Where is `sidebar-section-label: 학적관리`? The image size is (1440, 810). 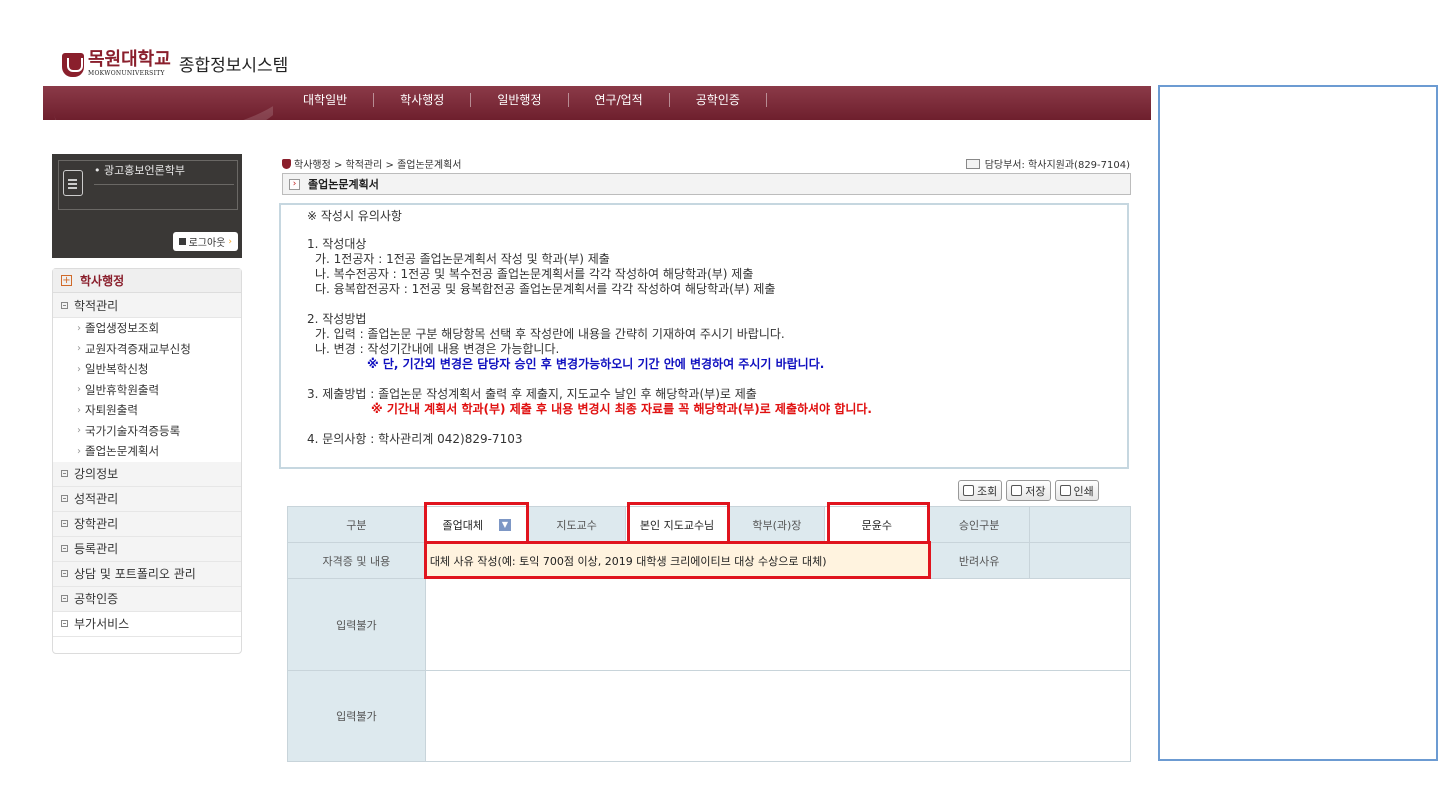 sidebar-section-label: 학적관리 is located at coordinates (96, 305).